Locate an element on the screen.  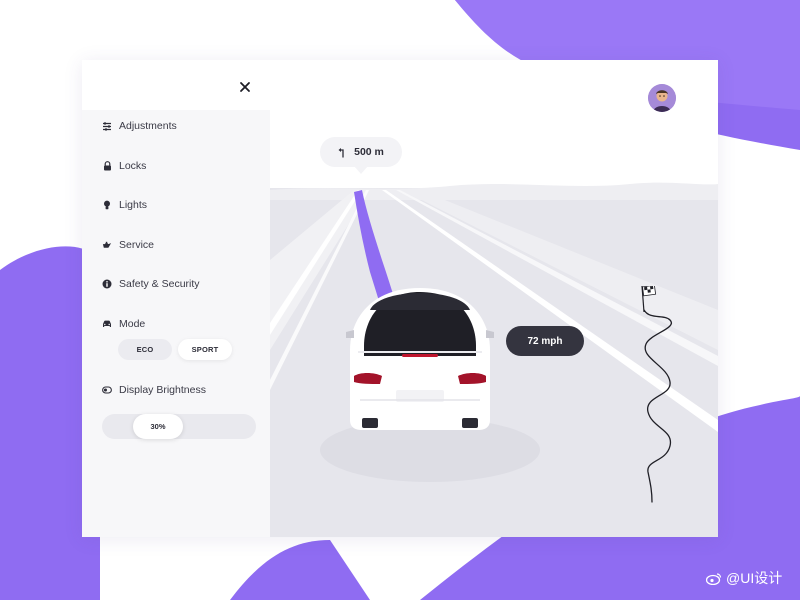
sidebar-header is located at coordinates (176, 85).